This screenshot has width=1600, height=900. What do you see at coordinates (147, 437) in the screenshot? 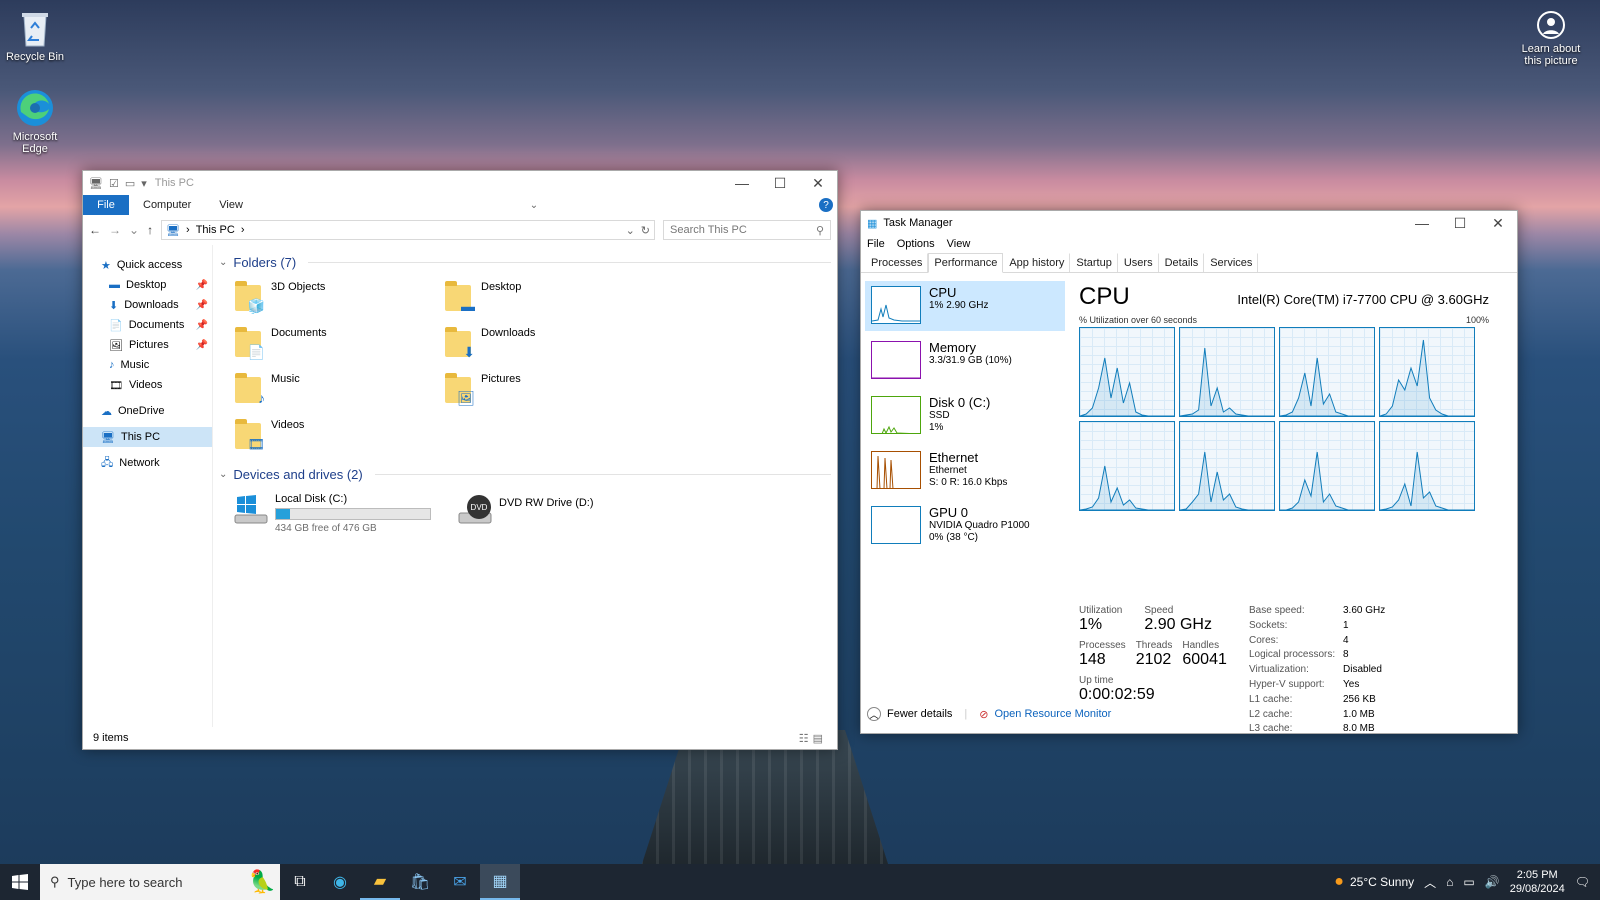
I see `nav-this-pc: 🖥 This PC` at bounding box center [147, 437].